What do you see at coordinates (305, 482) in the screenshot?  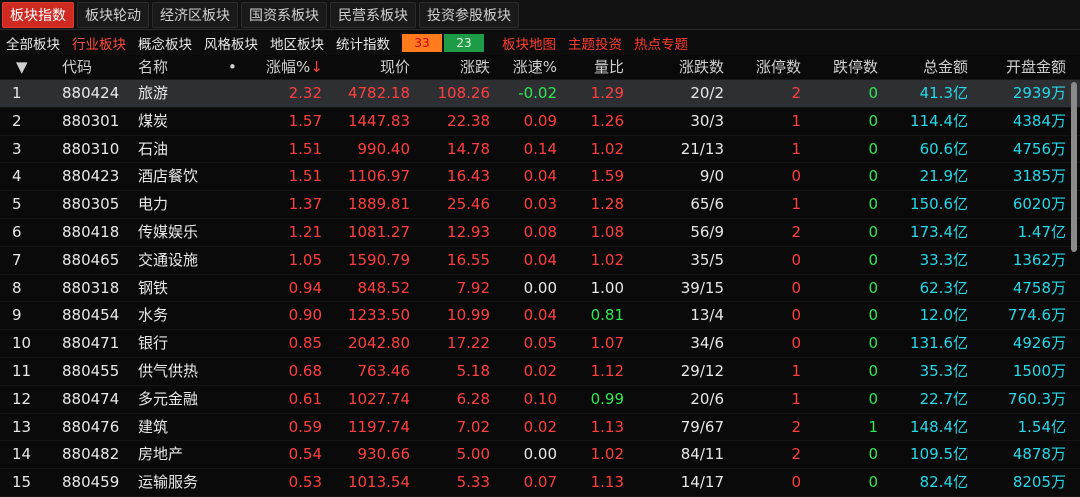 I see `pct-change: 0.53` at bounding box center [305, 482].